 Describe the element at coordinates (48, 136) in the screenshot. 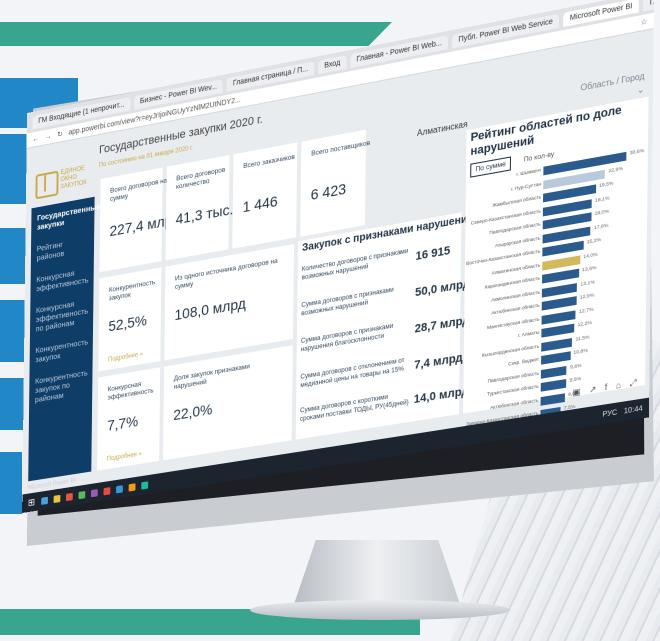

I see `forward-icon: →` at that location.